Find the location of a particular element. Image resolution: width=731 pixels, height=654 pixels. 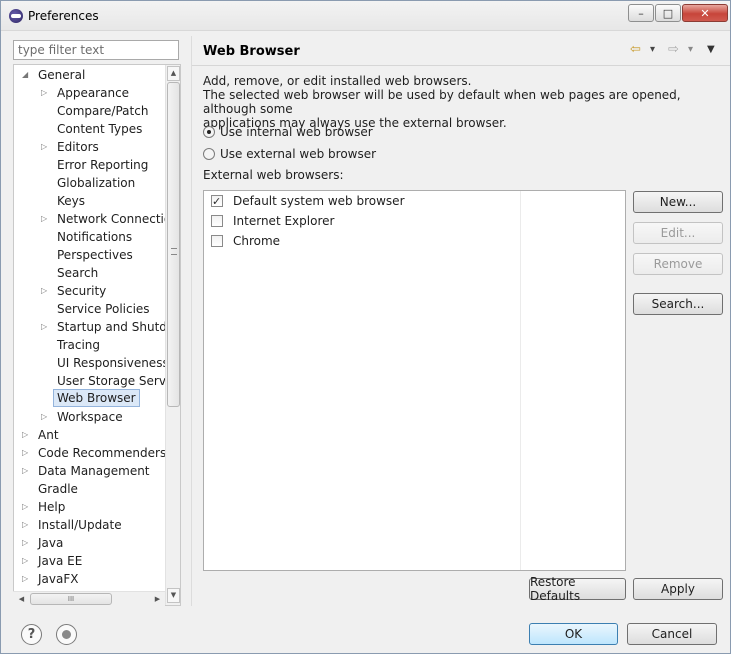

tree-item-label: Appearance is located at coordinates (93, 93).